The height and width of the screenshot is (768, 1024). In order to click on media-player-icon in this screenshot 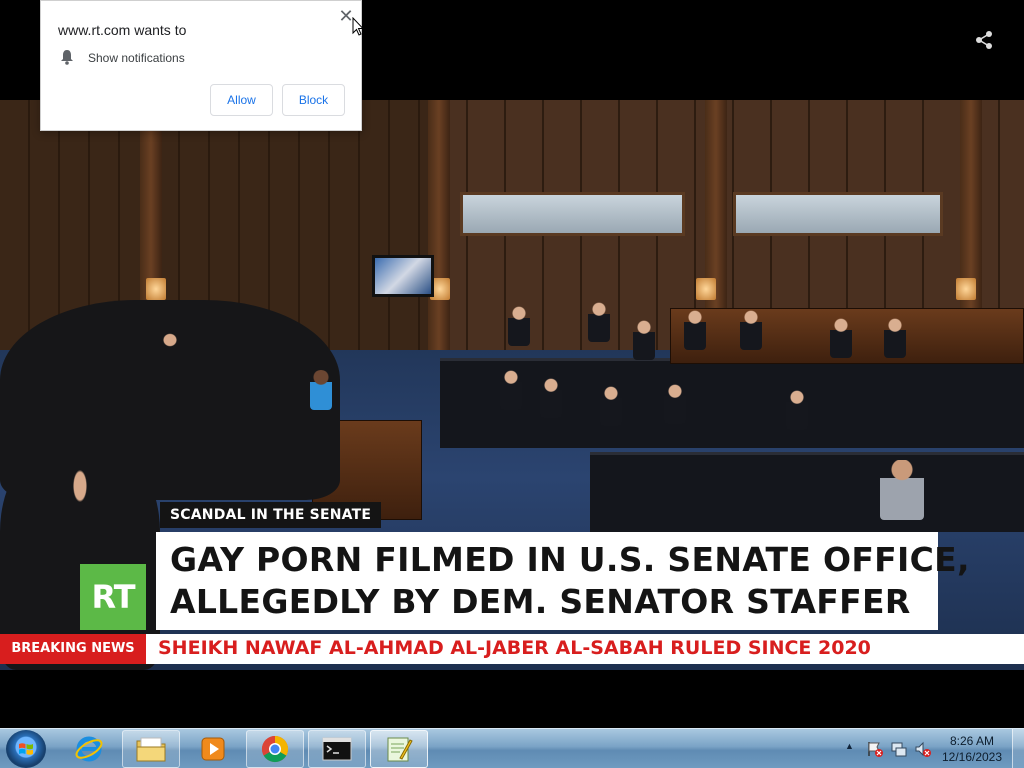, I will do `click(213, 749)`.